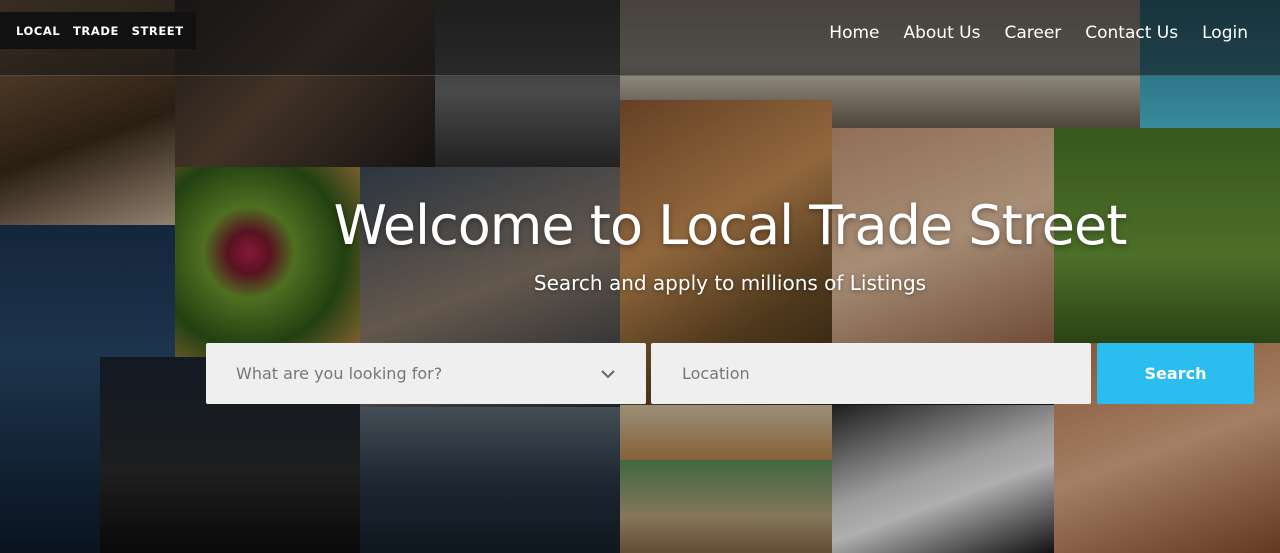 This screenshot has height=553, width=1280. Describe the element at coordinates (730, 225) in the screenshot. I see `hero-title: Welcome to Local Trade Street` at that location.